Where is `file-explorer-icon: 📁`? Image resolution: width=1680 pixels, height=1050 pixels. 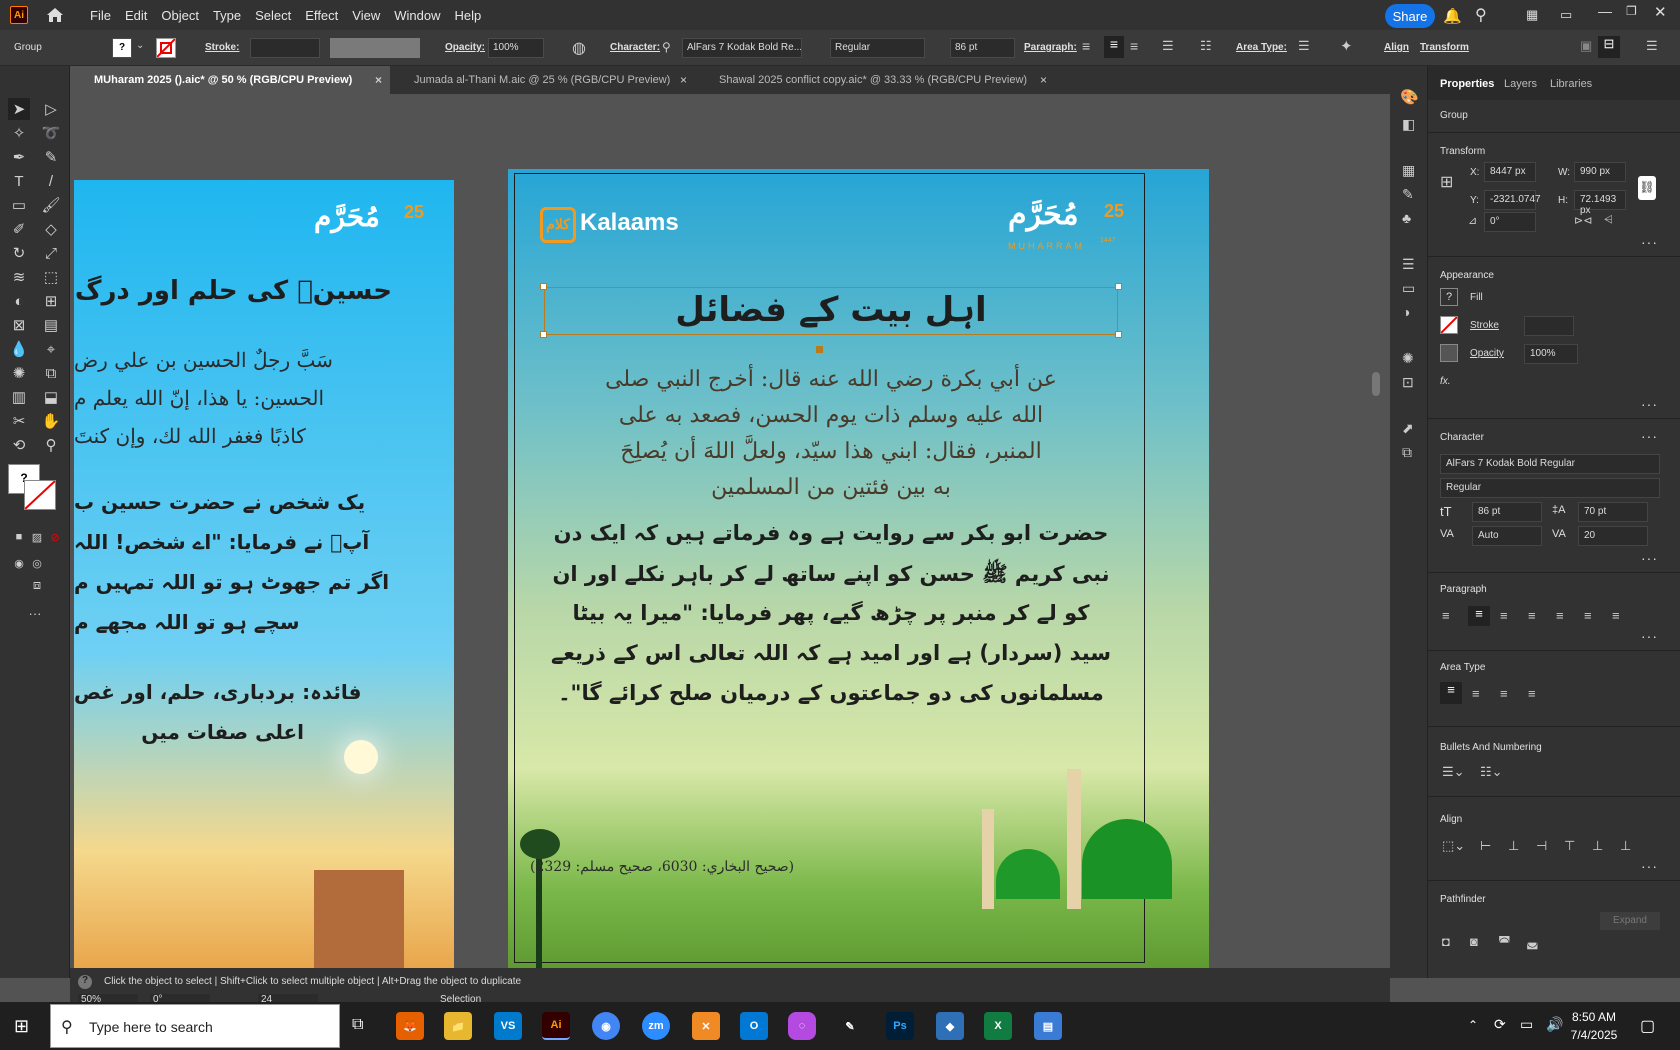 file-explorer-icon: 📁 is located at coordinates (458, 1026).